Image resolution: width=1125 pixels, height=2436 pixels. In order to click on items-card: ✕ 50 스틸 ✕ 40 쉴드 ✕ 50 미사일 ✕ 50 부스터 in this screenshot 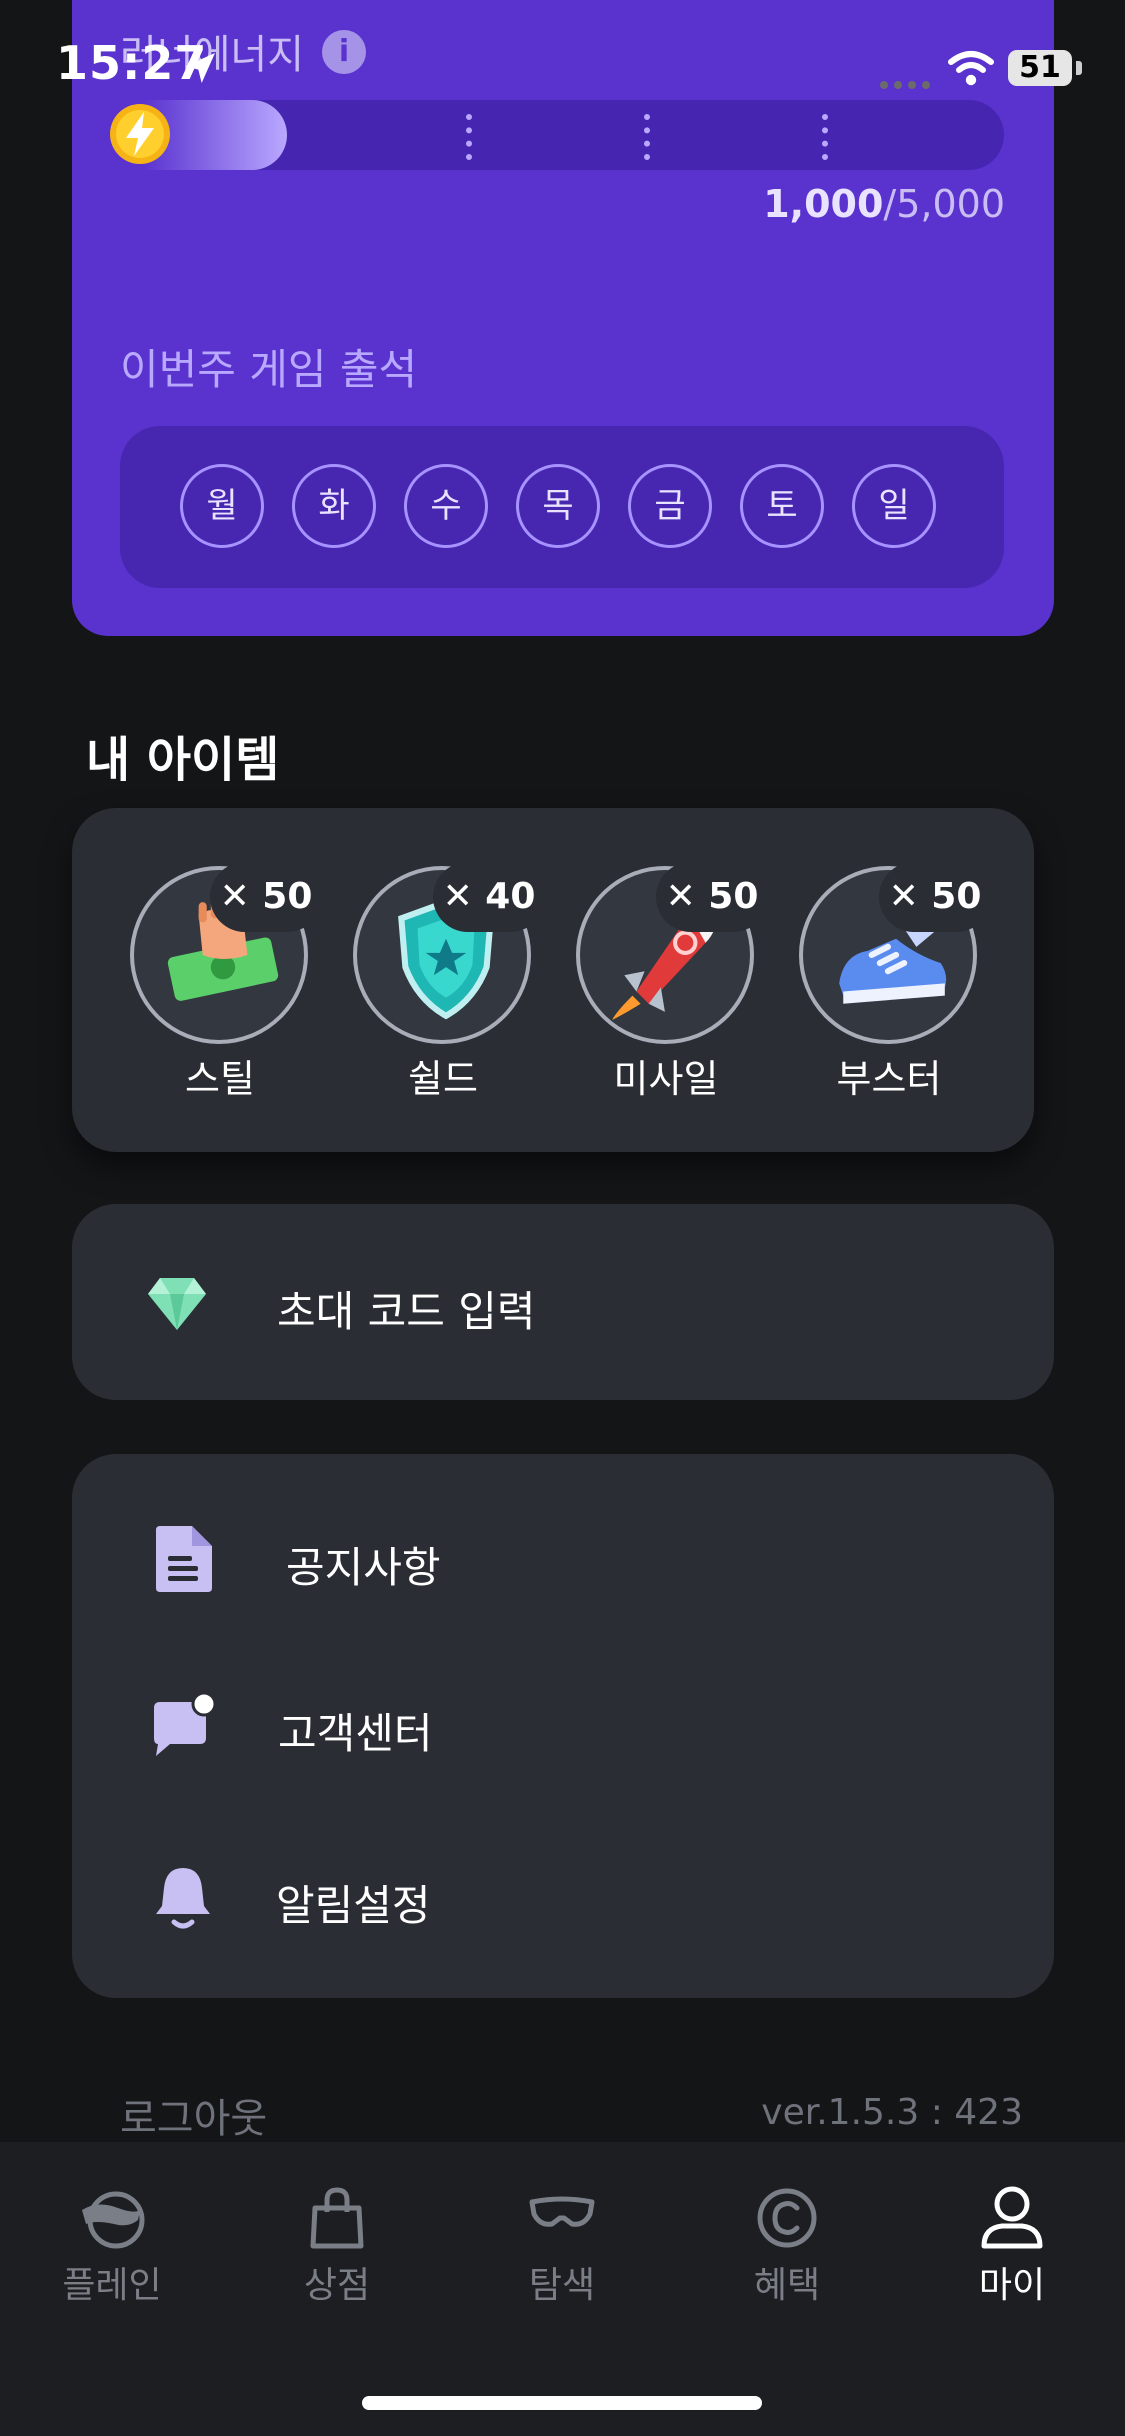, I will do `click(553, 980)`.